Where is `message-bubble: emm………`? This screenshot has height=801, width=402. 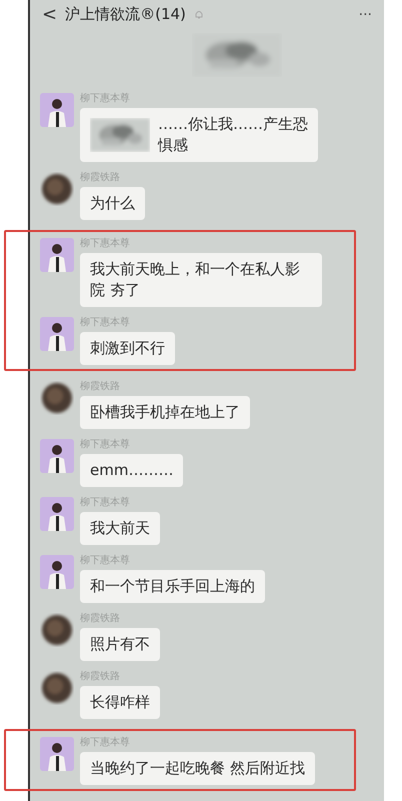 message-bubble: emm……… is located at coordinates (132, 470).